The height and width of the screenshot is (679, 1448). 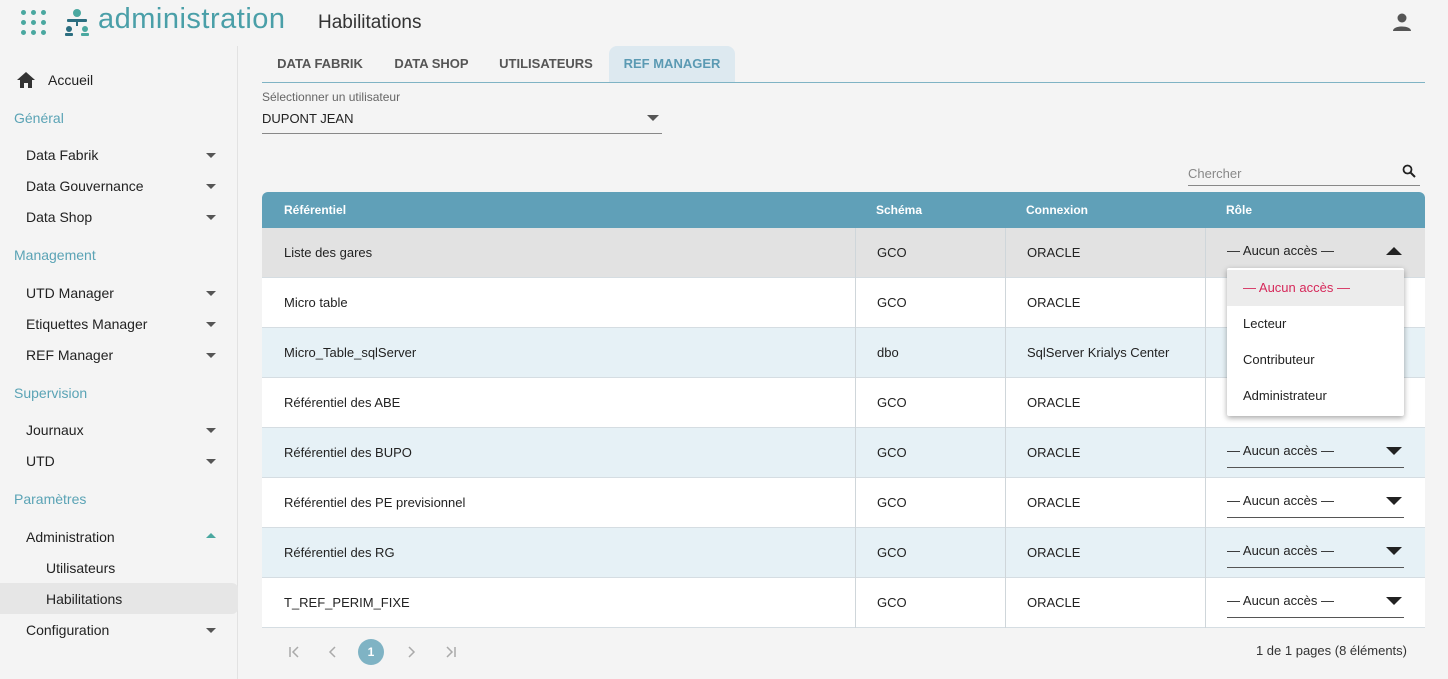 I want to click on user-select: Sélectionner un utilisateur DUPONT JEAN, so click(x=462, y=111).